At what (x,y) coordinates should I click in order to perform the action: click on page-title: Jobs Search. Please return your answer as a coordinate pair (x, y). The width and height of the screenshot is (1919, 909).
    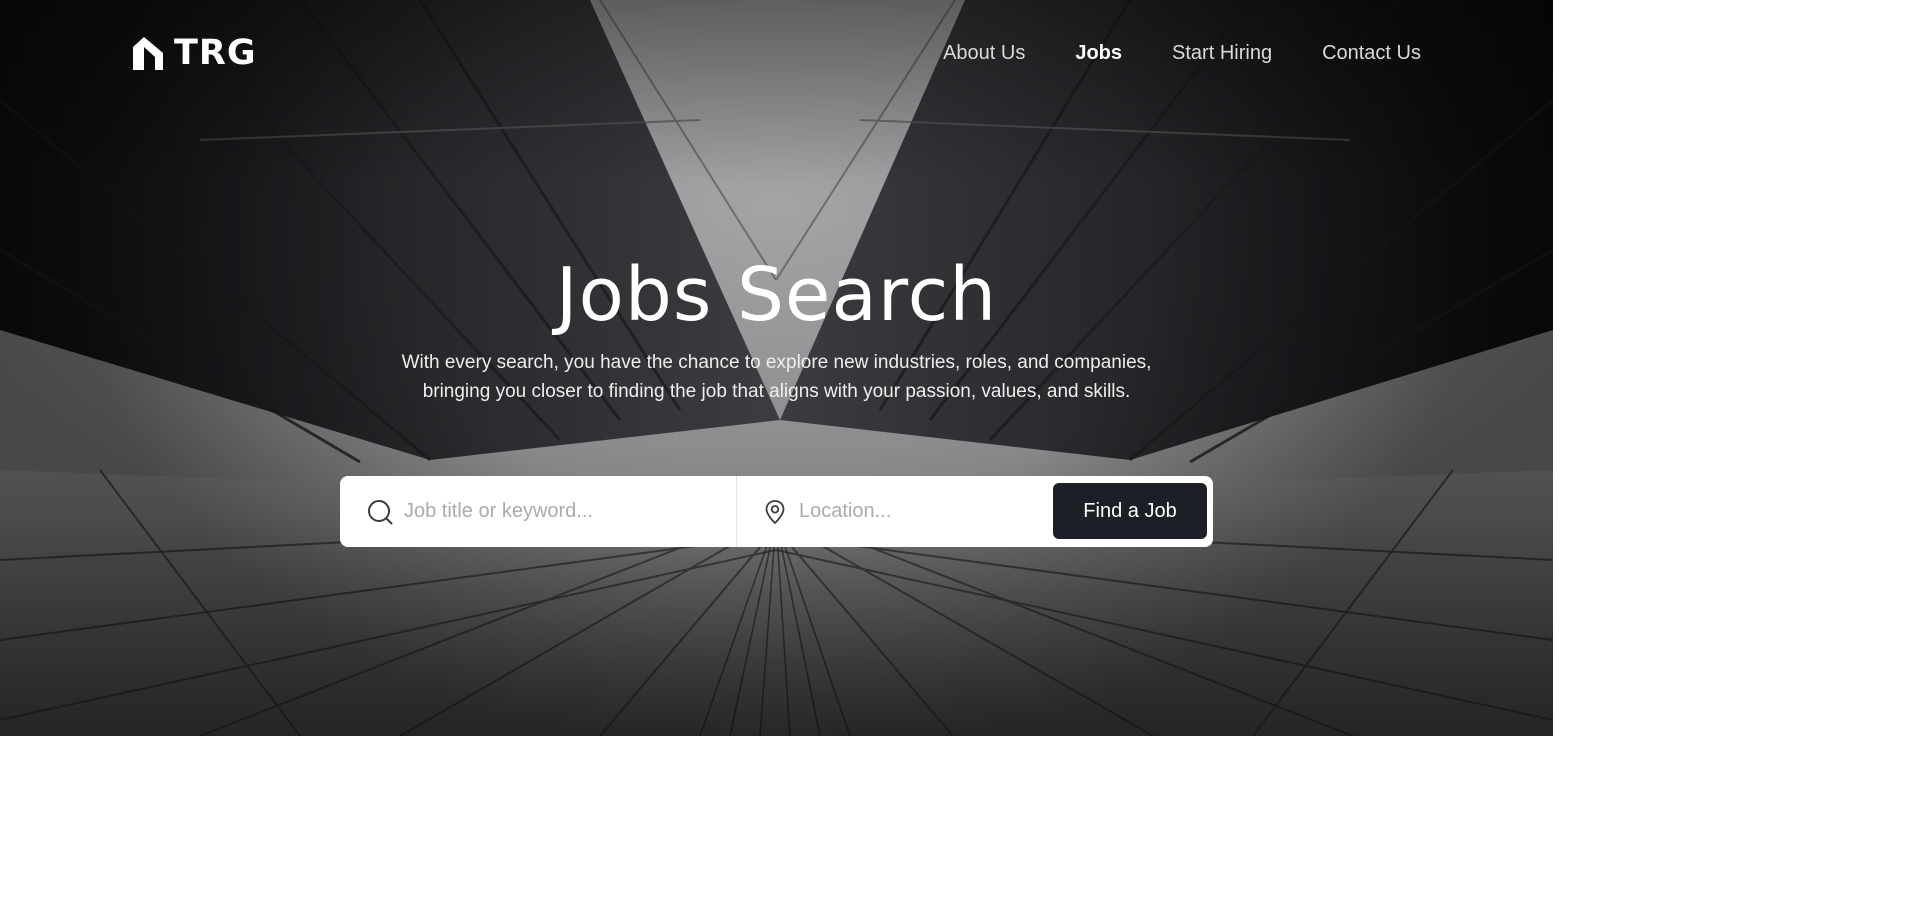
    Looking at the image, I should click on (776, 295).